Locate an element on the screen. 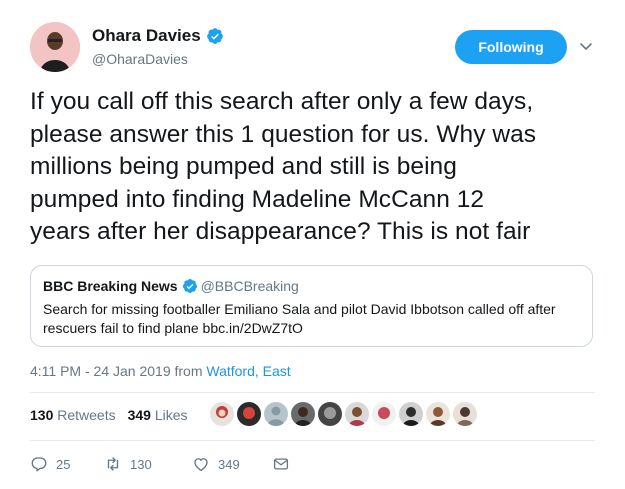  author-avatar is located at coordinates (55, 47).